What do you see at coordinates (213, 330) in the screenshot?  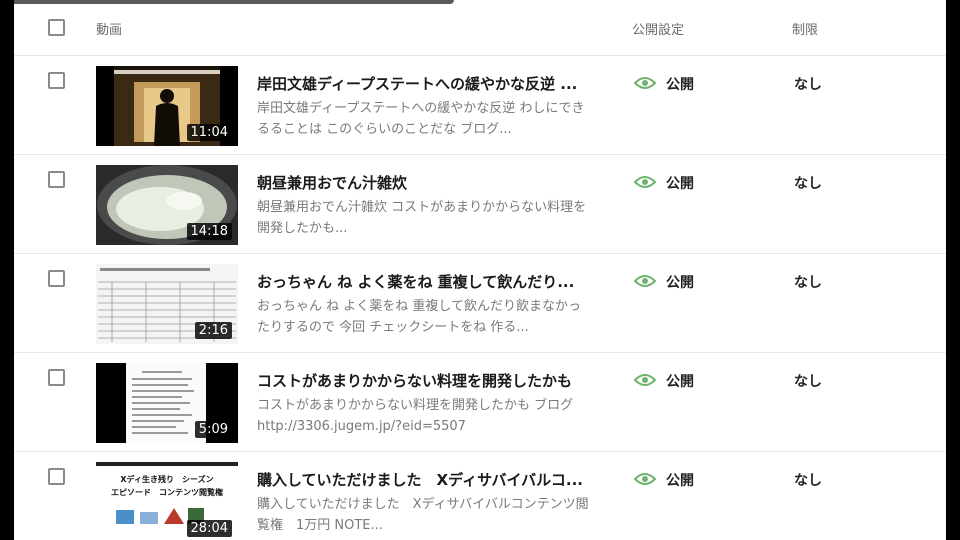 I see `video-duration: 2:16` at bounding box center [213, 330].